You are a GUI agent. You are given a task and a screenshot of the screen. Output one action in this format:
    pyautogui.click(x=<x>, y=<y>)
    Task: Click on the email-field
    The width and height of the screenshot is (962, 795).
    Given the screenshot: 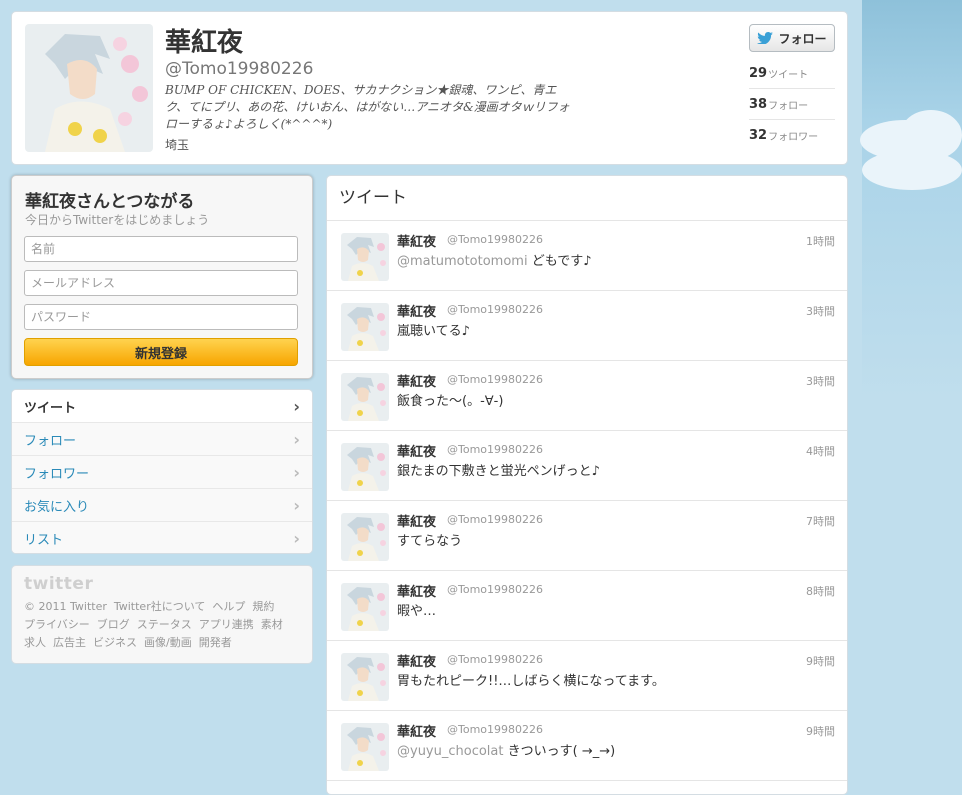 What is the action you would take?
    pyautogui.click(x=161, y=283)
    